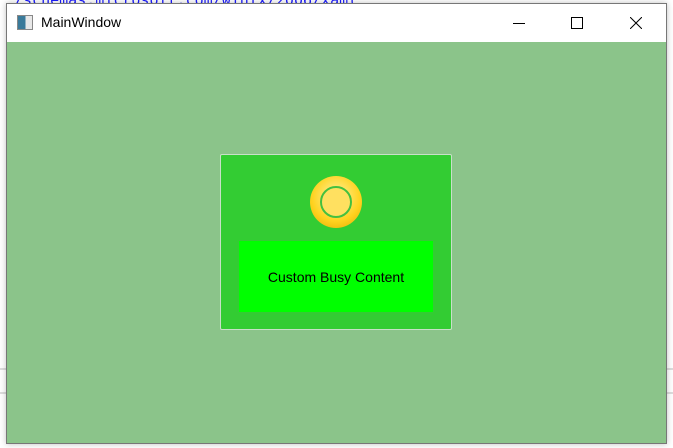 This screenshot has width=673, height=448. What do you see at coordinates (25, 22) in the screenshot?
I see `app-icon` at bounding box center [25, 22].